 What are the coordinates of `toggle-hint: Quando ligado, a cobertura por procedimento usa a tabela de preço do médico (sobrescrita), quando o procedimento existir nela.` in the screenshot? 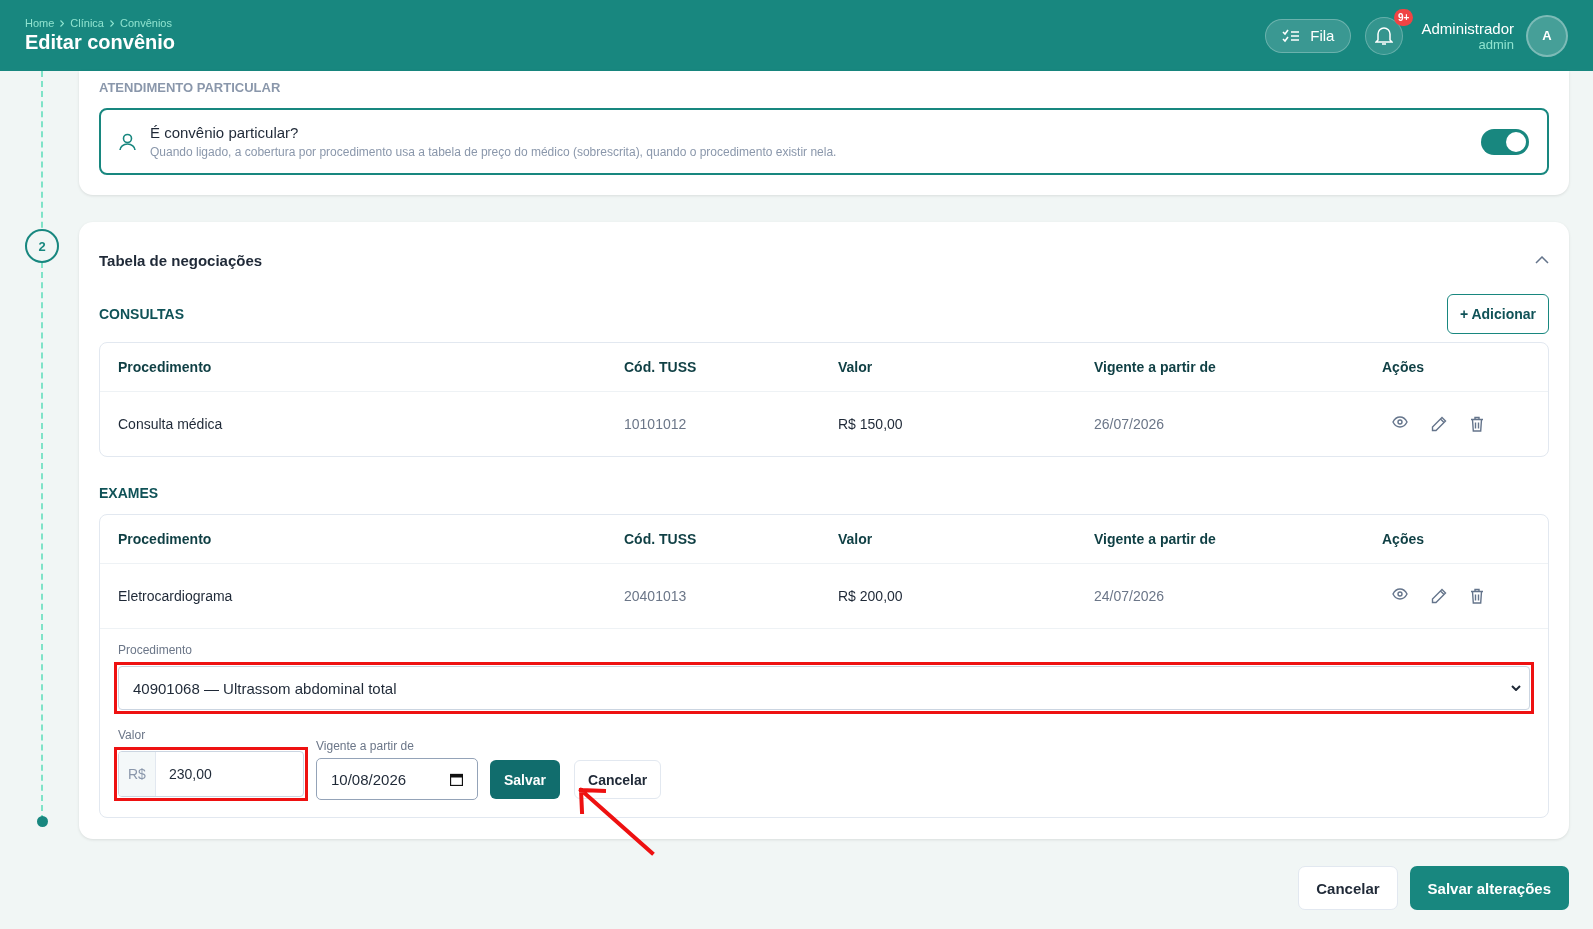 It's located at (494, 152).